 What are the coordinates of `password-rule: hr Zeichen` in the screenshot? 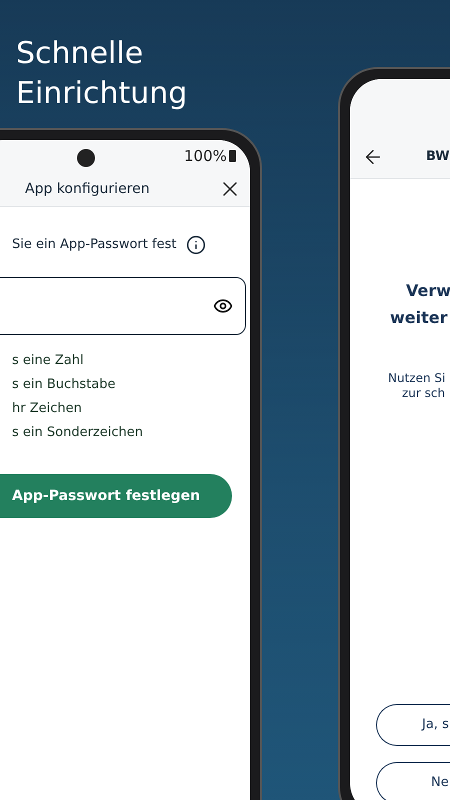 It's located at (47, 409).